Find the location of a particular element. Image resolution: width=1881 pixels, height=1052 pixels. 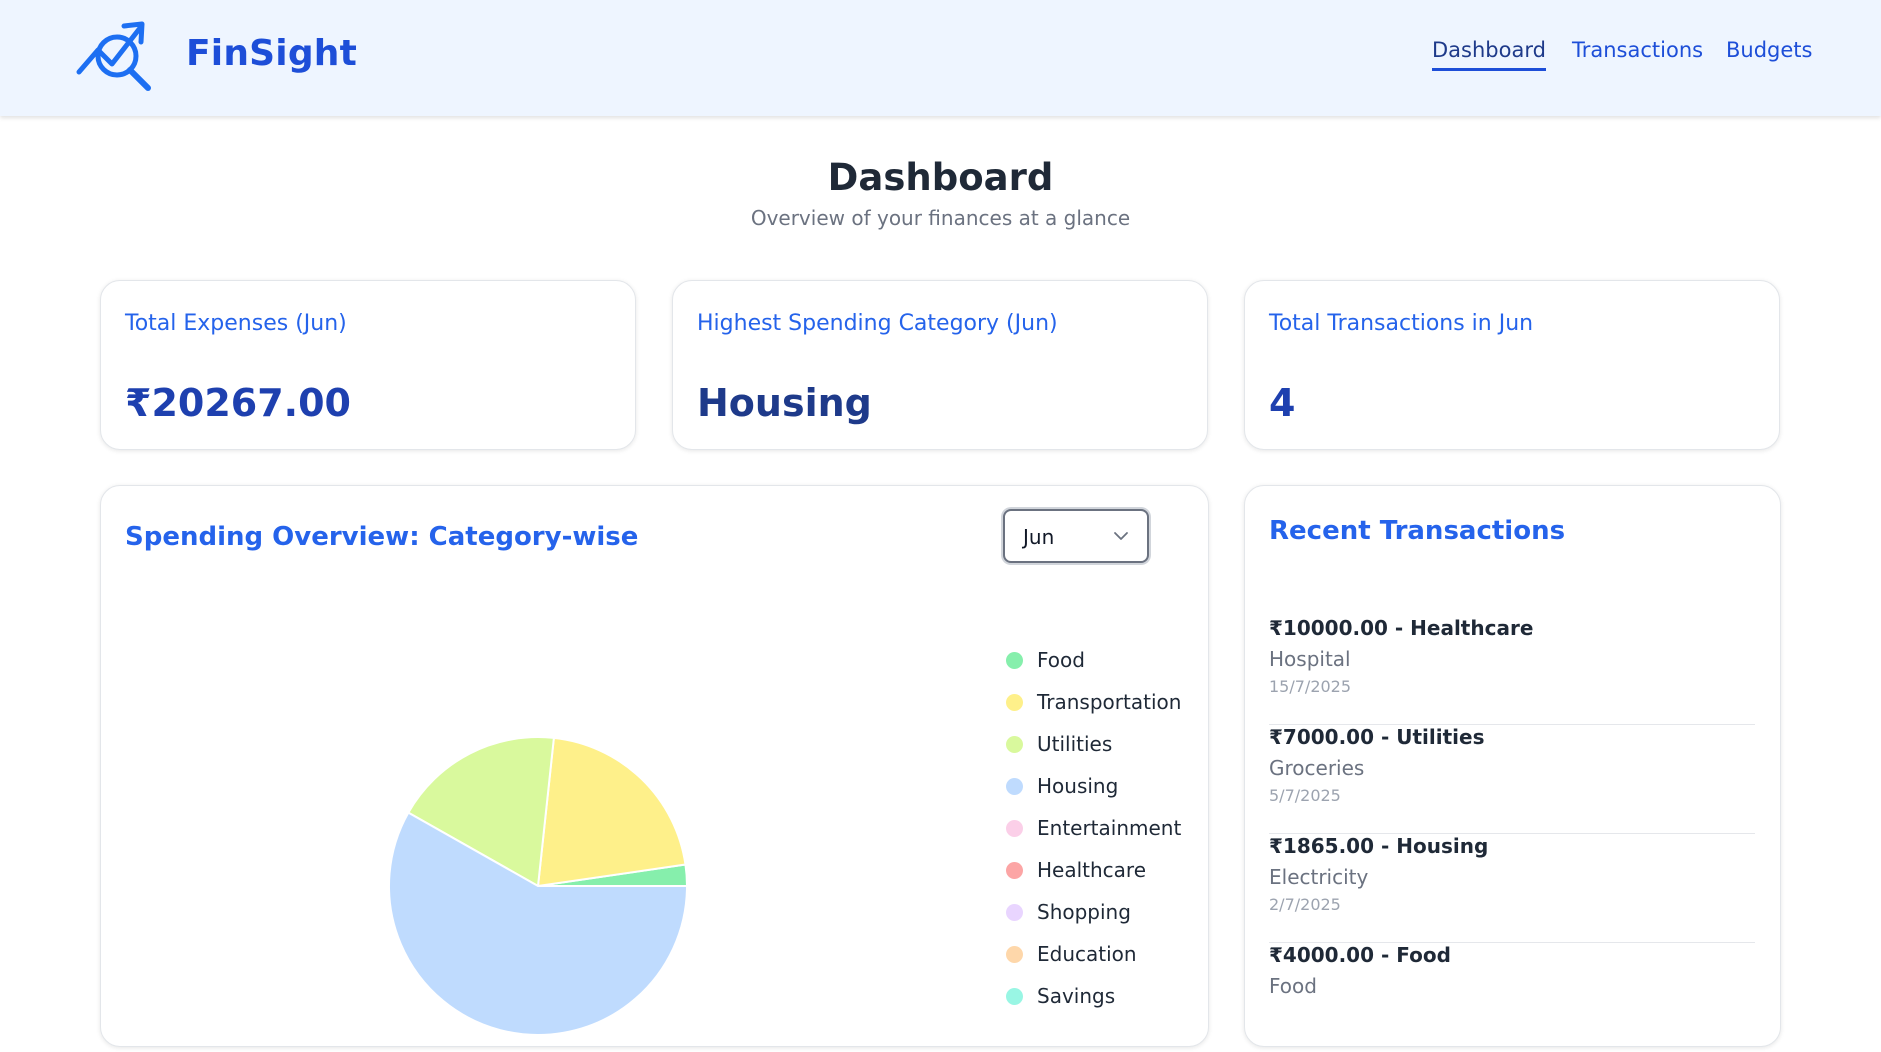

list-item: ₹4000.00 - Food Food is located at coordinates (1512, 997).